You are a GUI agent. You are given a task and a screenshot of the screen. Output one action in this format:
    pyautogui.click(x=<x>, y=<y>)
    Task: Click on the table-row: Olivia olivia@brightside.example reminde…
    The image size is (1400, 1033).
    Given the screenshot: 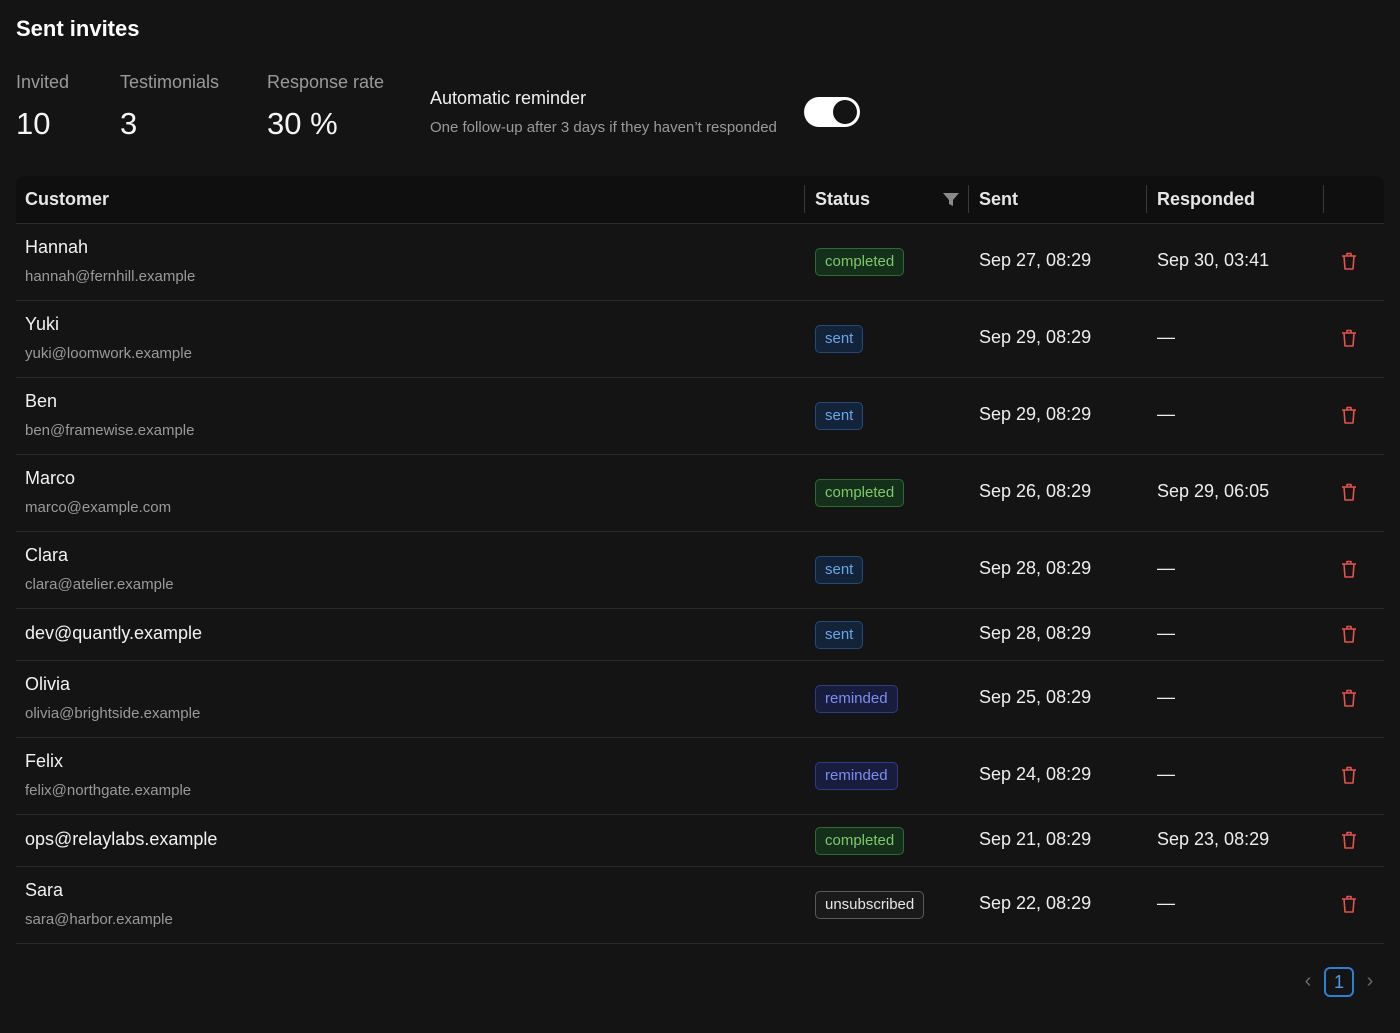 What is the action you would take?
    pyautogui.click(x=700, y=699)
    